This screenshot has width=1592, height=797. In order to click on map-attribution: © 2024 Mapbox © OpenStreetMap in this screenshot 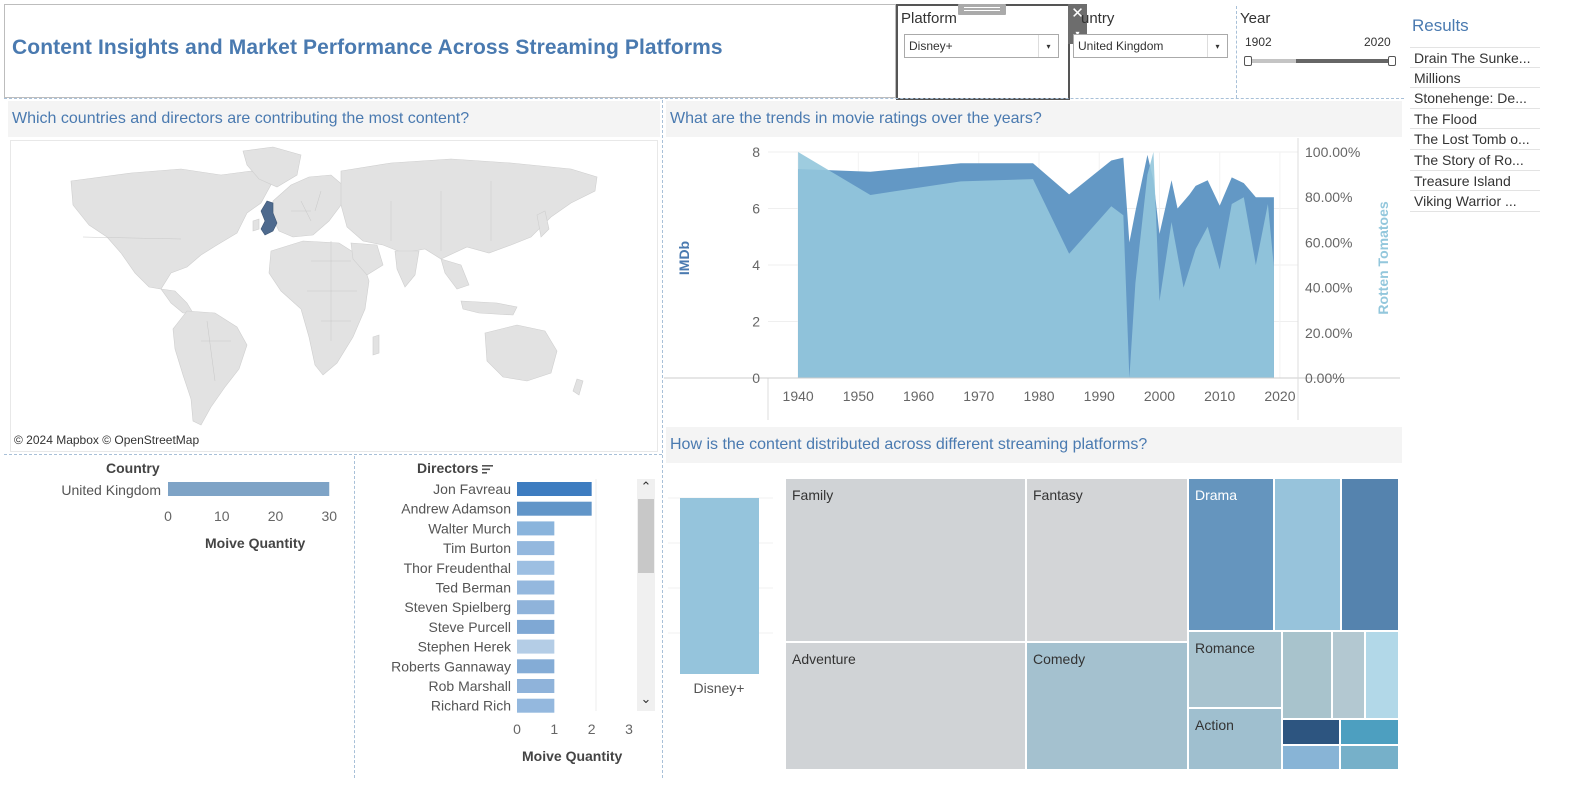, I will do `click(107, 440)`.